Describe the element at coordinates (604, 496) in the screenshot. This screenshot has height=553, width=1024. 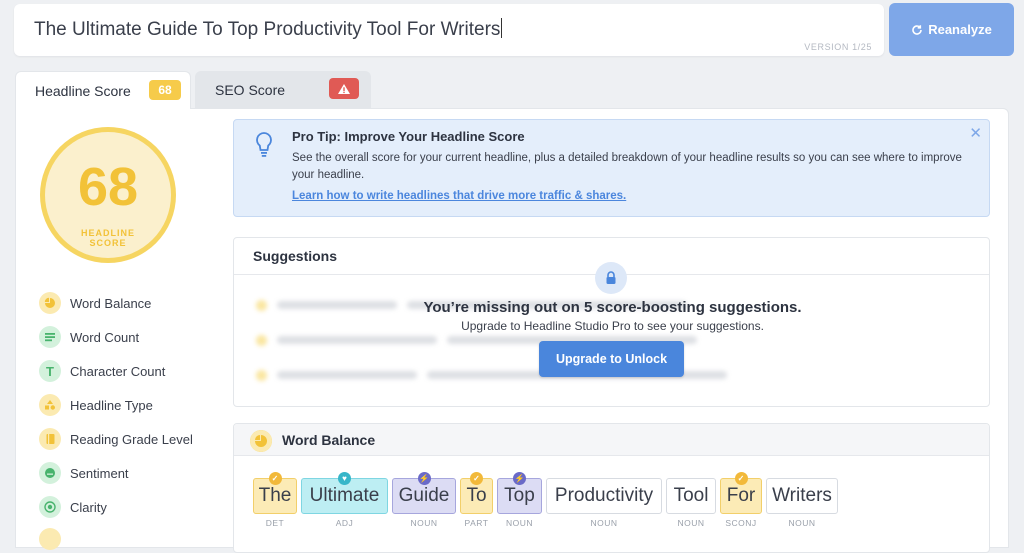
I see `word-chip-productivity: Productivity` at that location.